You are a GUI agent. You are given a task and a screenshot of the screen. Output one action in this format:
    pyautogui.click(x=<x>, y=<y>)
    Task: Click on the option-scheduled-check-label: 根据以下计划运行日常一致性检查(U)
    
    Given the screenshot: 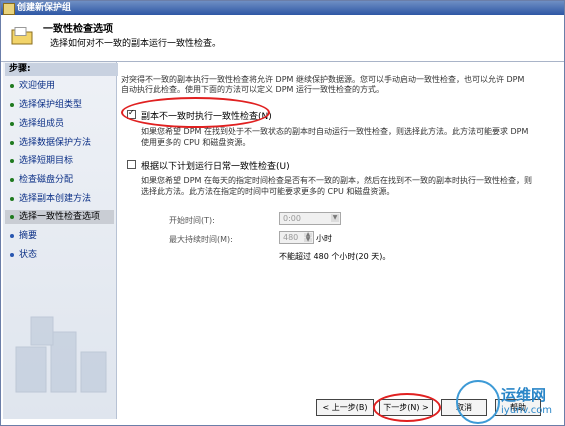 What is the action you would take?
    pyautogui.click(x=215, y=165)
    